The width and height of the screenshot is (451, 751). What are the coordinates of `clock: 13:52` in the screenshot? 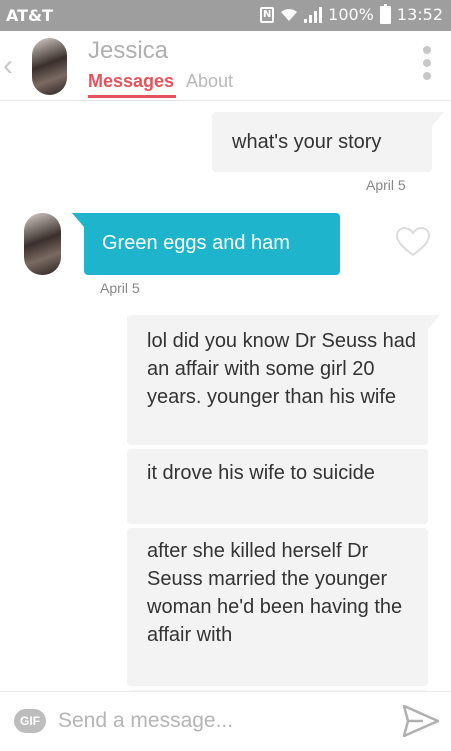 It's located at (419, 14).